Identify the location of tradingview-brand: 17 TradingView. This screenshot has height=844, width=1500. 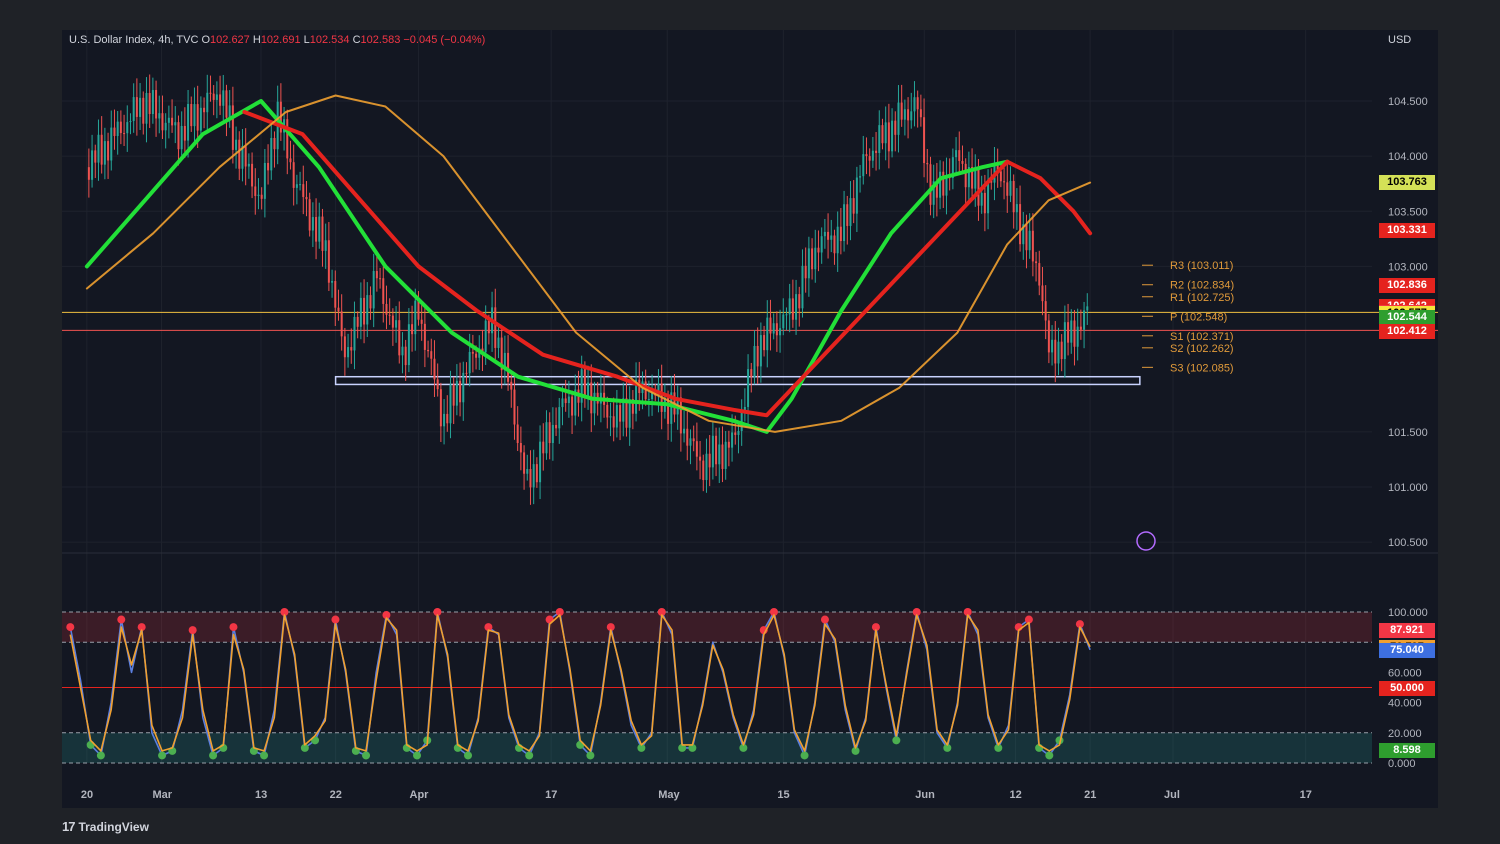
(105, 826).